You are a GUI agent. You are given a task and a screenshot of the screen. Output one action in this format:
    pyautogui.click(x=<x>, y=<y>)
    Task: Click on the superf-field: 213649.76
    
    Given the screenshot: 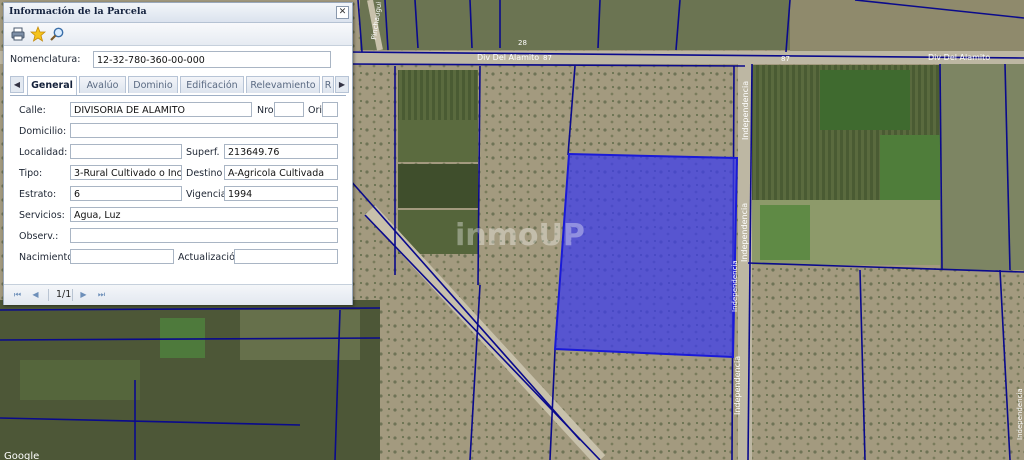 What is the action you would take?
    pyautogui.click(x=281, y=151)
    